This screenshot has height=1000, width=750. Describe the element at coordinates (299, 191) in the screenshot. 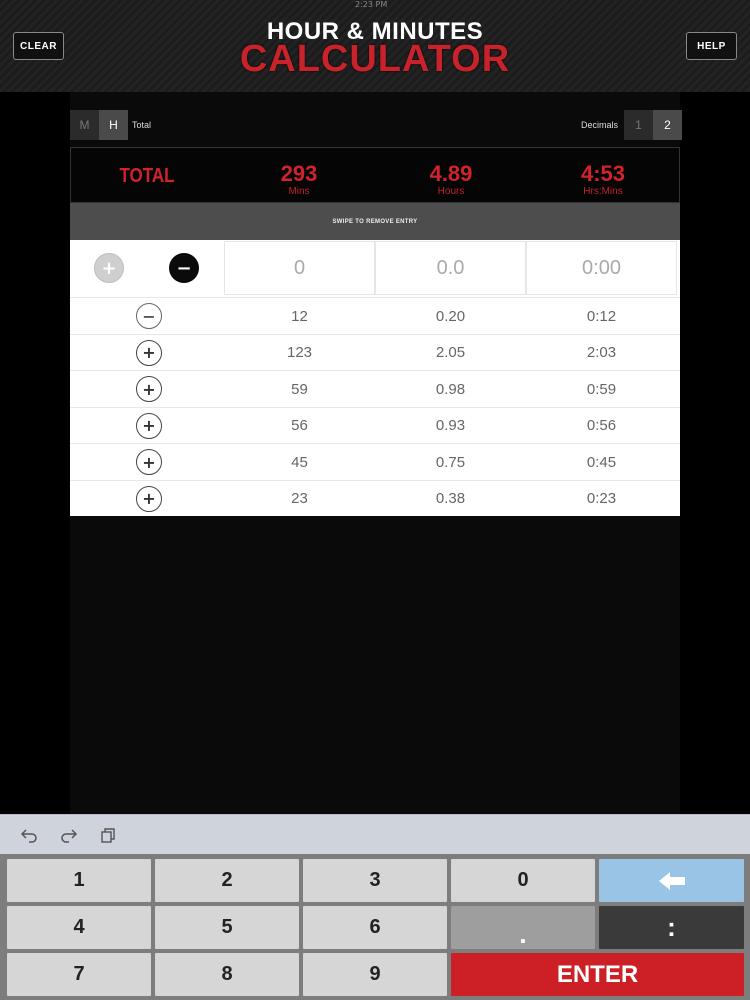

I see `total-mins-unit: Mins` at that location.